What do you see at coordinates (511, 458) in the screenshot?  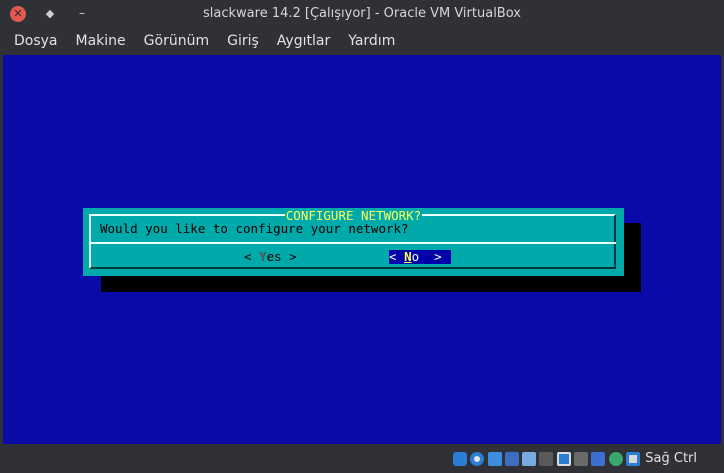 I see `network-icon` at bounding box center [511, 458].